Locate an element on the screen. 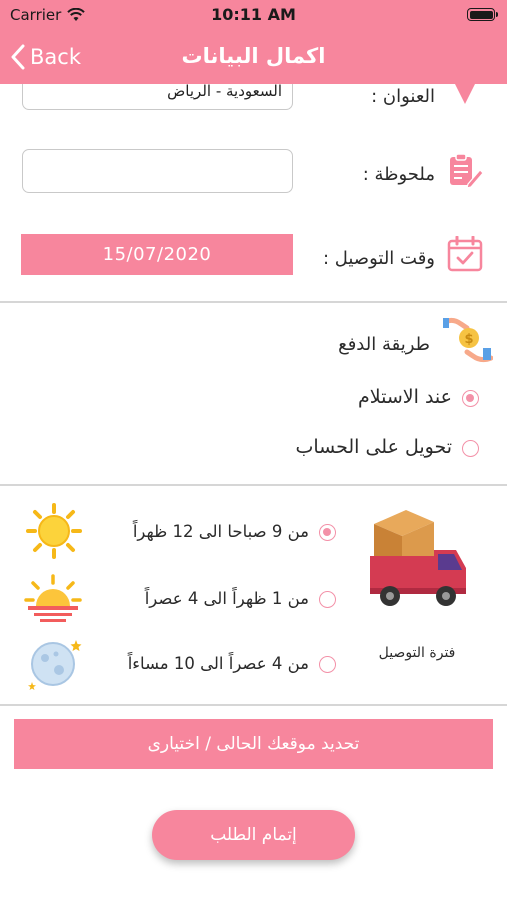  page-title: اكمال البيانات is located at coordinates (253, 56).